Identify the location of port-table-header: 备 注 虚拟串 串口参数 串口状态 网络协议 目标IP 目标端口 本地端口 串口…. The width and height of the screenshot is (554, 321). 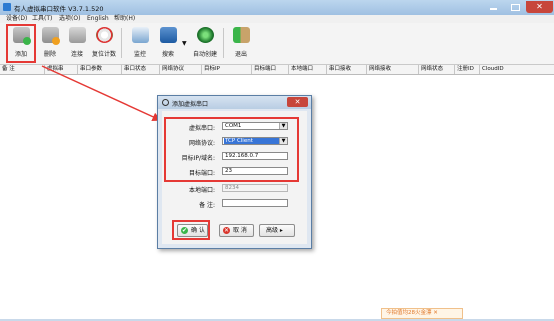
(277, 70).